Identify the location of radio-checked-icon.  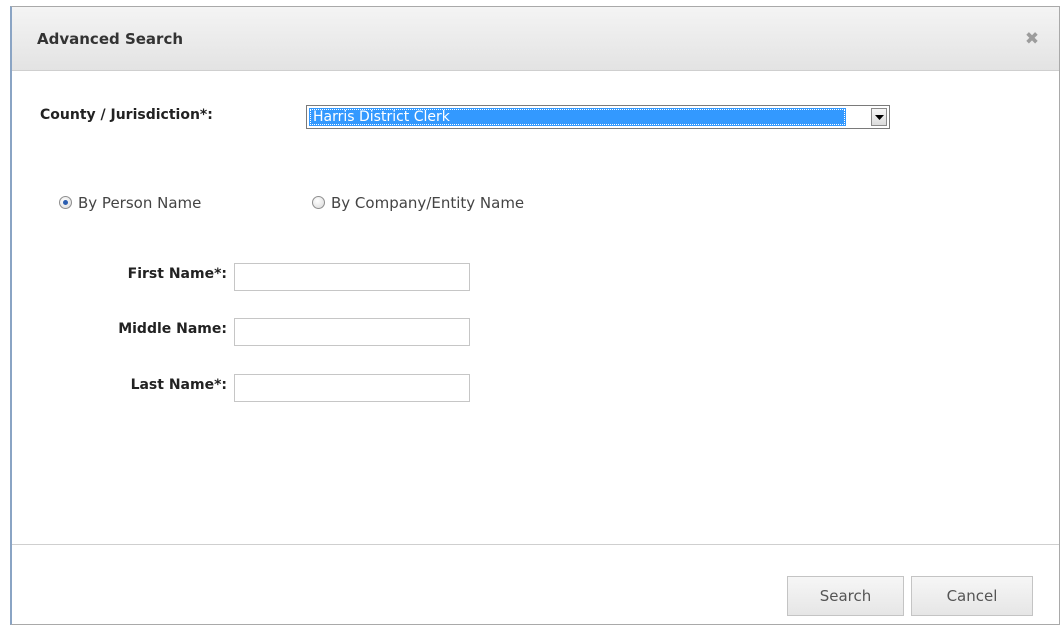
(65, 202).